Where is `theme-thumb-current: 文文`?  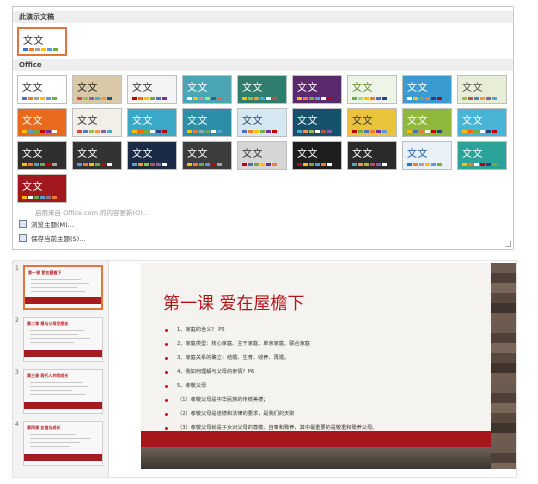
theme-thumb-current: 文文 is located at coordinates (42, 41).